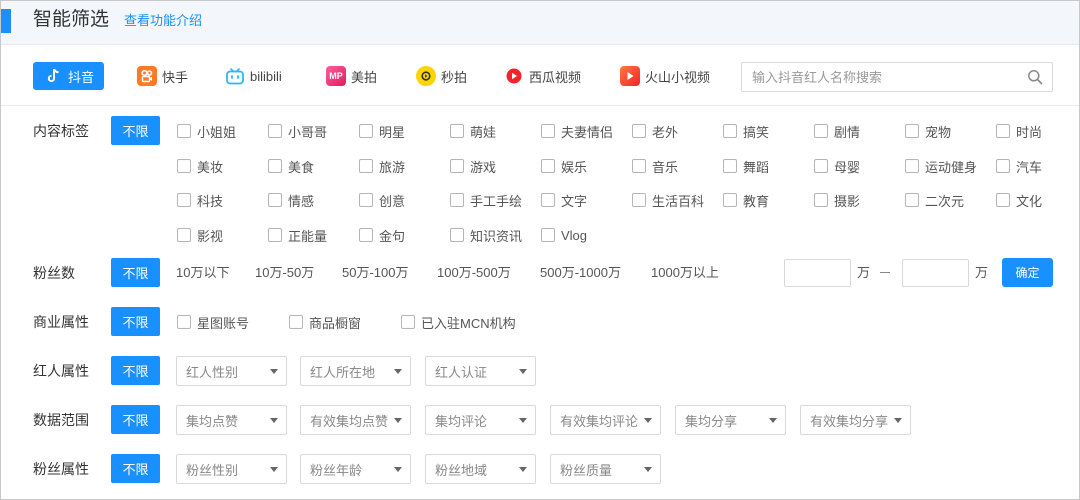 The width and height of the screenshot is (1080, 500). What do you see at coordinates (655, 131) in the screenshot?
I see `content-tag-checkbox: 老外` at bounding box center [655, 131].